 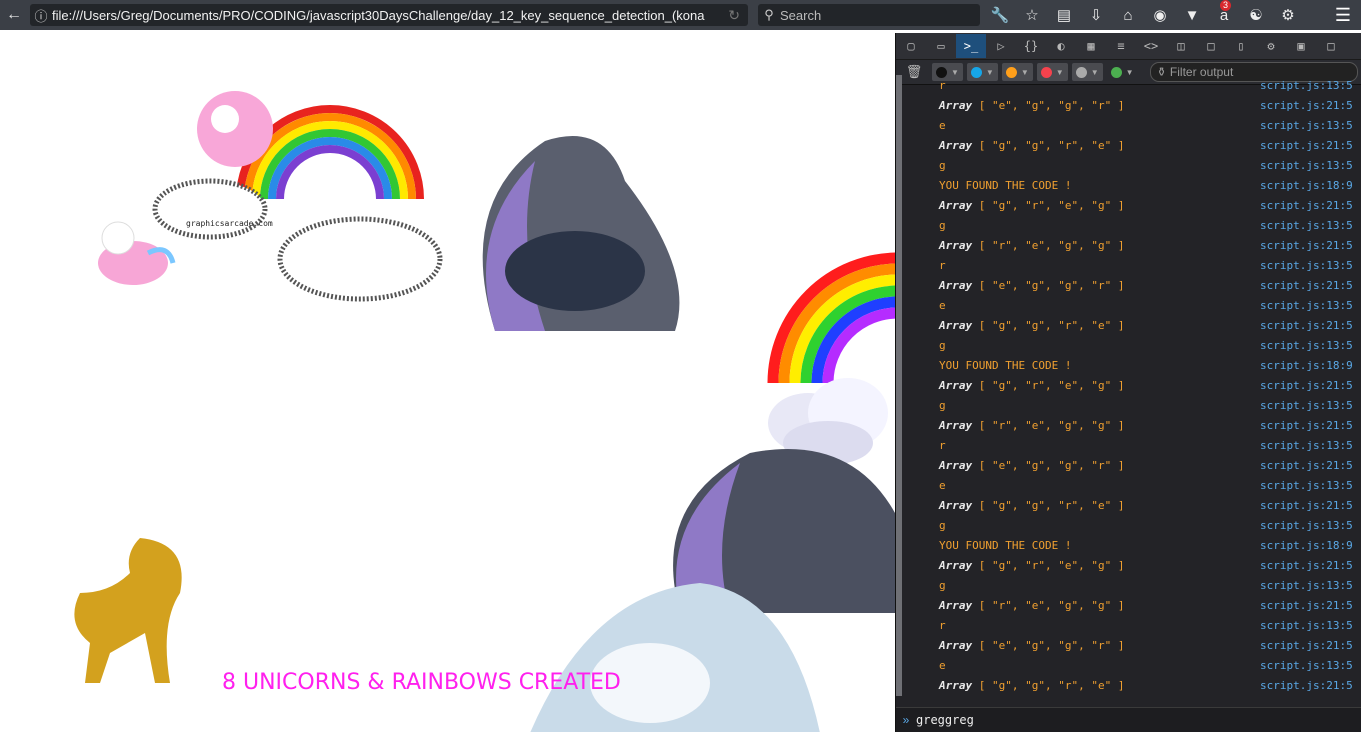 What do you see at coordinates (1256, 15) in the screenshot?
I see `extension-icon: ☯` at bounding box center [1256, 15].